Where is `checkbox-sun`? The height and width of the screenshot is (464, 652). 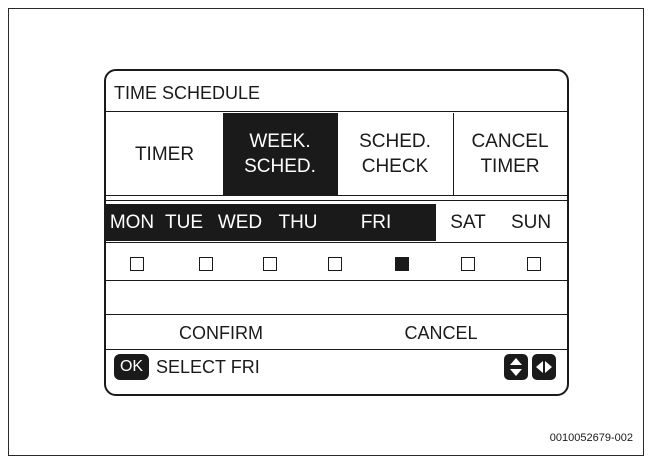
checkbox-sun is located at coordinates (534, 264).